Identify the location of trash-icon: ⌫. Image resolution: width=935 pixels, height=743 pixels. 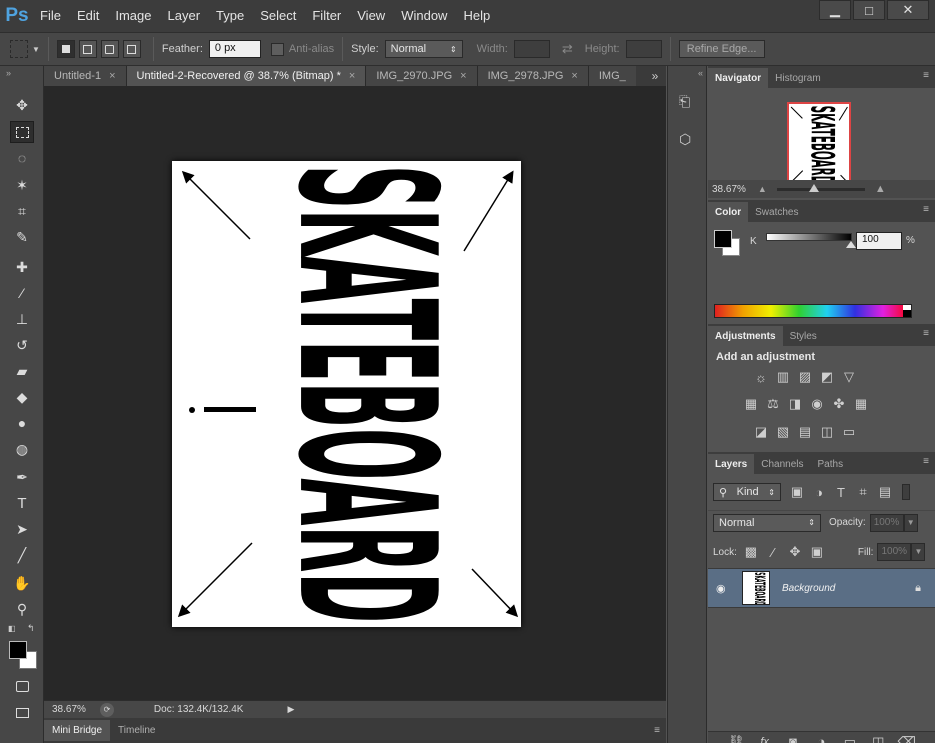
(907, 738).